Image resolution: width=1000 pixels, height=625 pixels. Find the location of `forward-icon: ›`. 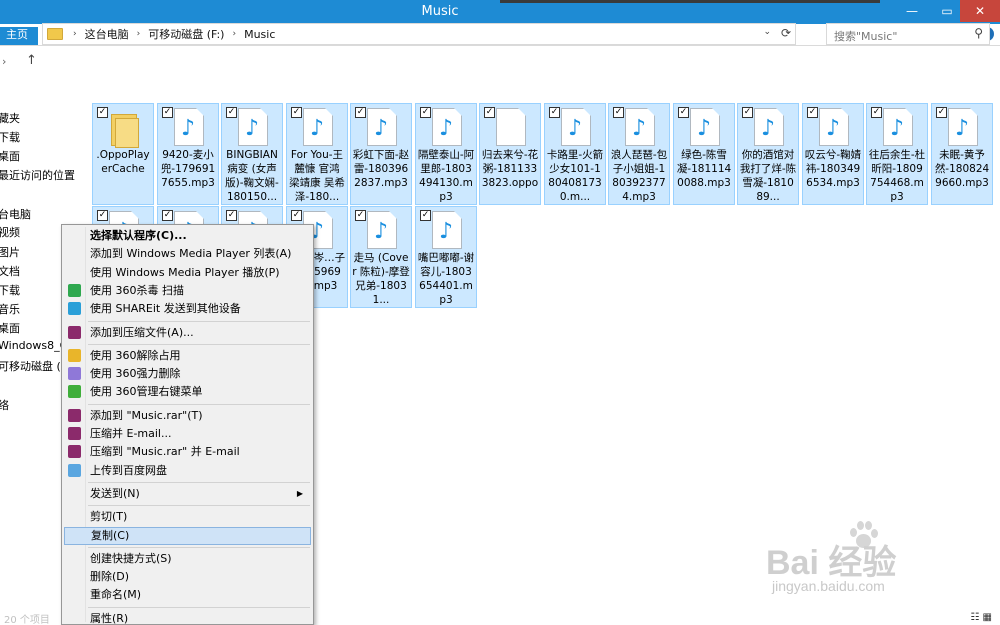

forward-icon: › is located at coordinates (4, 61).